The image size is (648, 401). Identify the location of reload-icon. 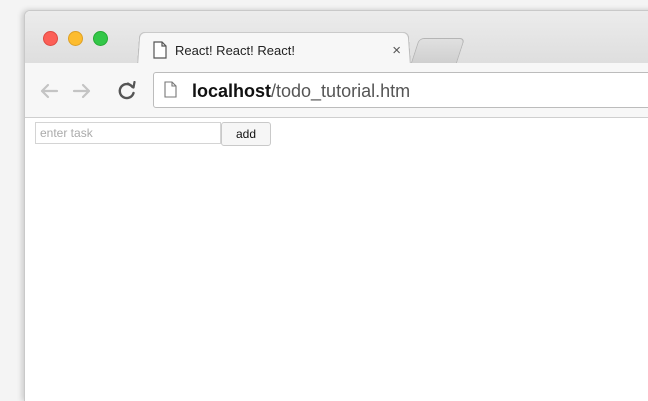
(127, 90).